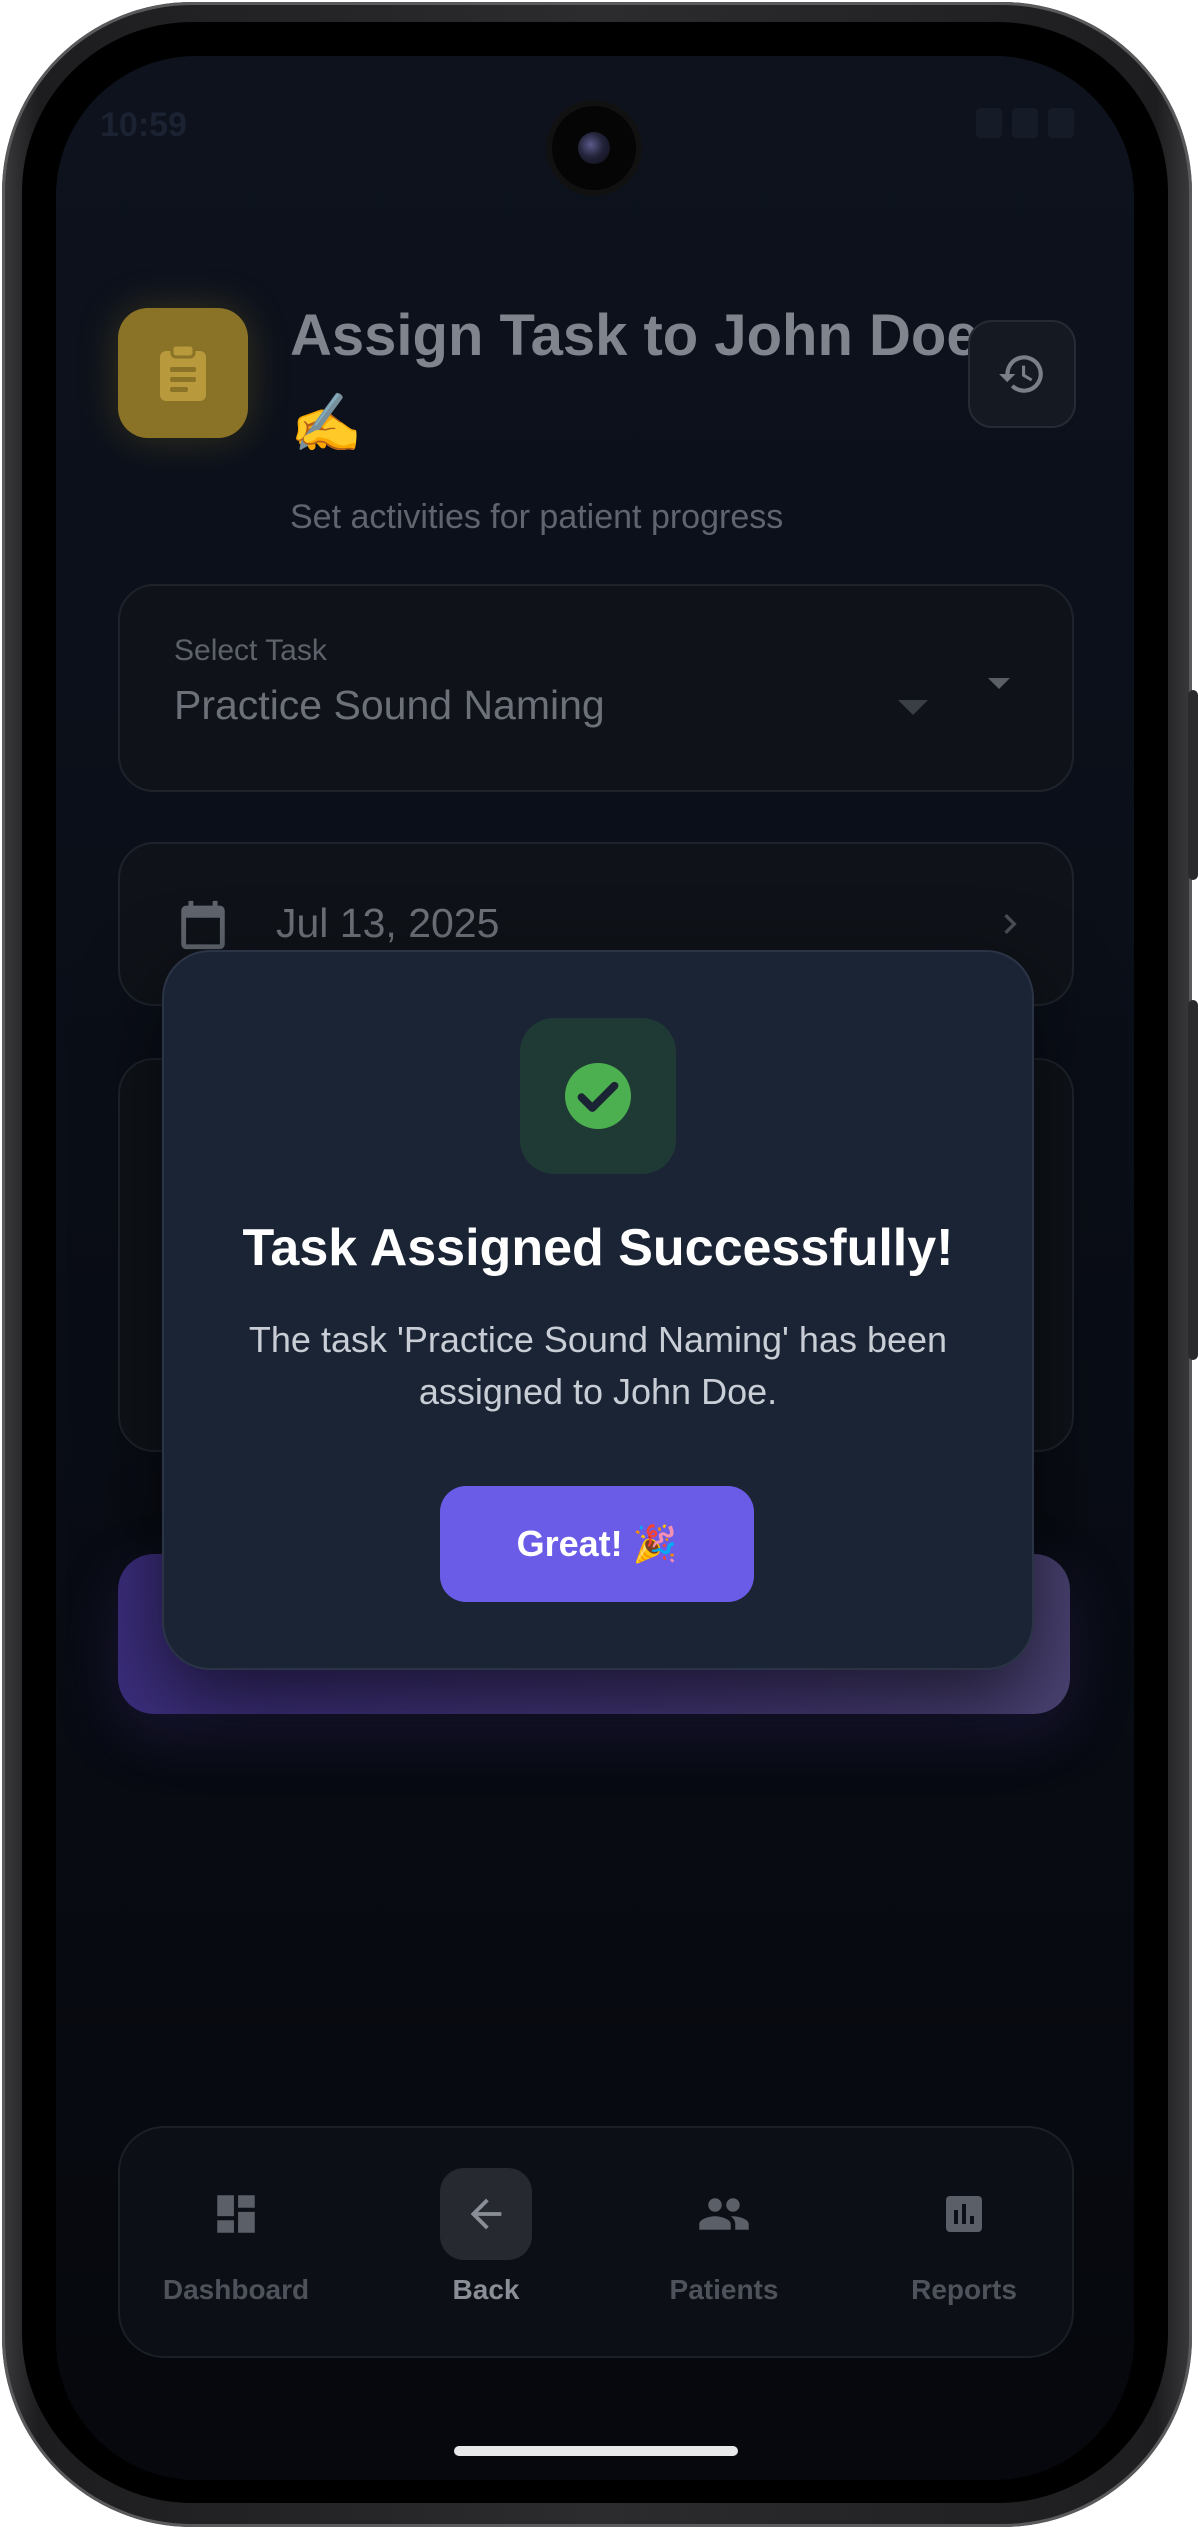 The height and width of the screenshot is (2531, 1198). I want to click on nav-item-dashboard: Dashboard, so click(236, 2237).